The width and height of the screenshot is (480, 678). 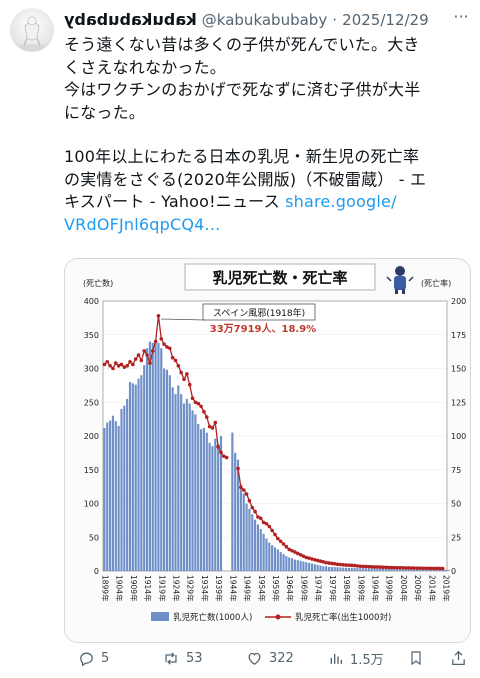 What do you see at coordinates (91, 301) in the screenshot?
I see `y-tick-label: 400` at bounding box center [91, 301].